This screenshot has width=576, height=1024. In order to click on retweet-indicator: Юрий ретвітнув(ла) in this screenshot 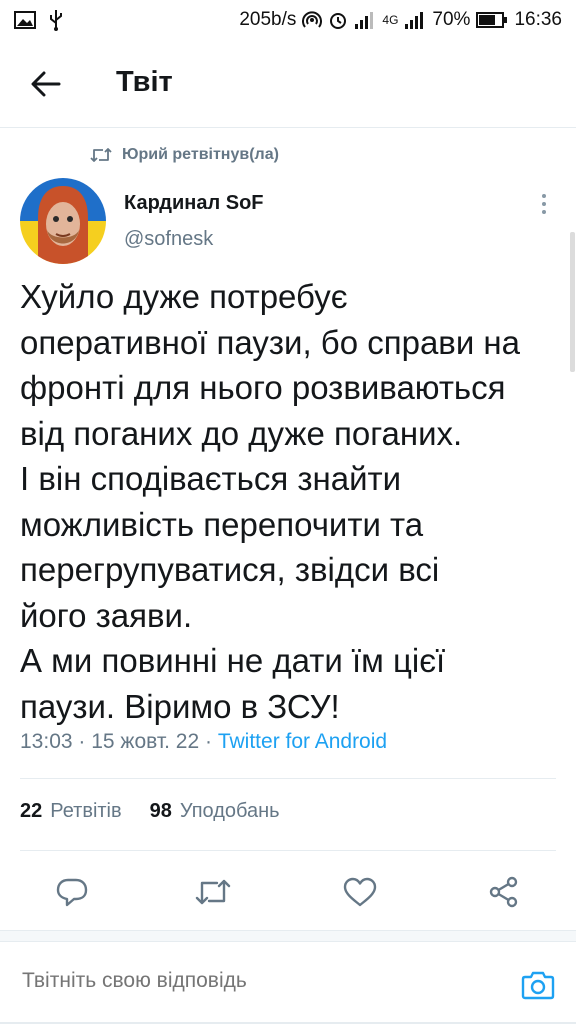, I will do `click(184, 155)`.